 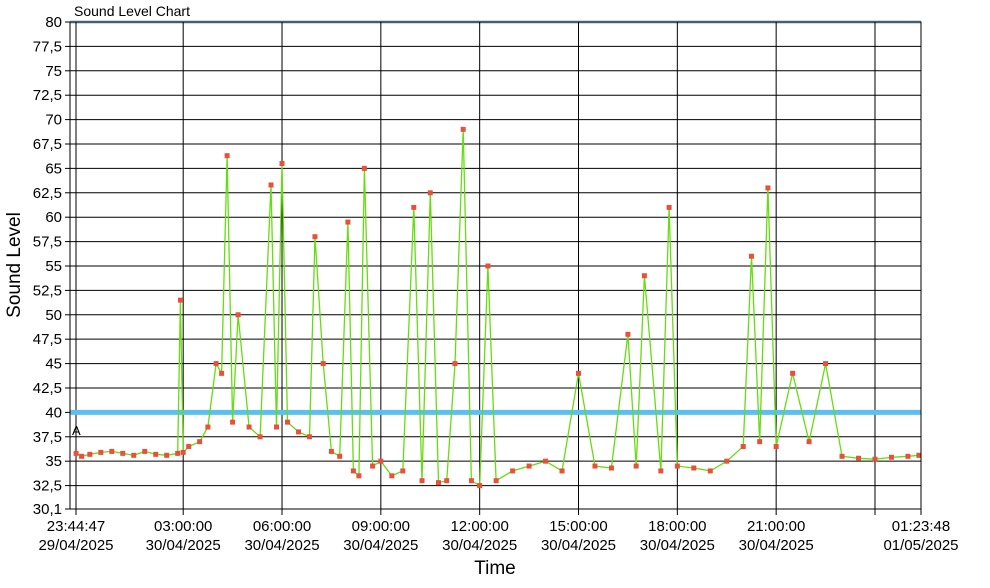 I want to click on y-tick-label: 37,5, so click(x=47, y=437).